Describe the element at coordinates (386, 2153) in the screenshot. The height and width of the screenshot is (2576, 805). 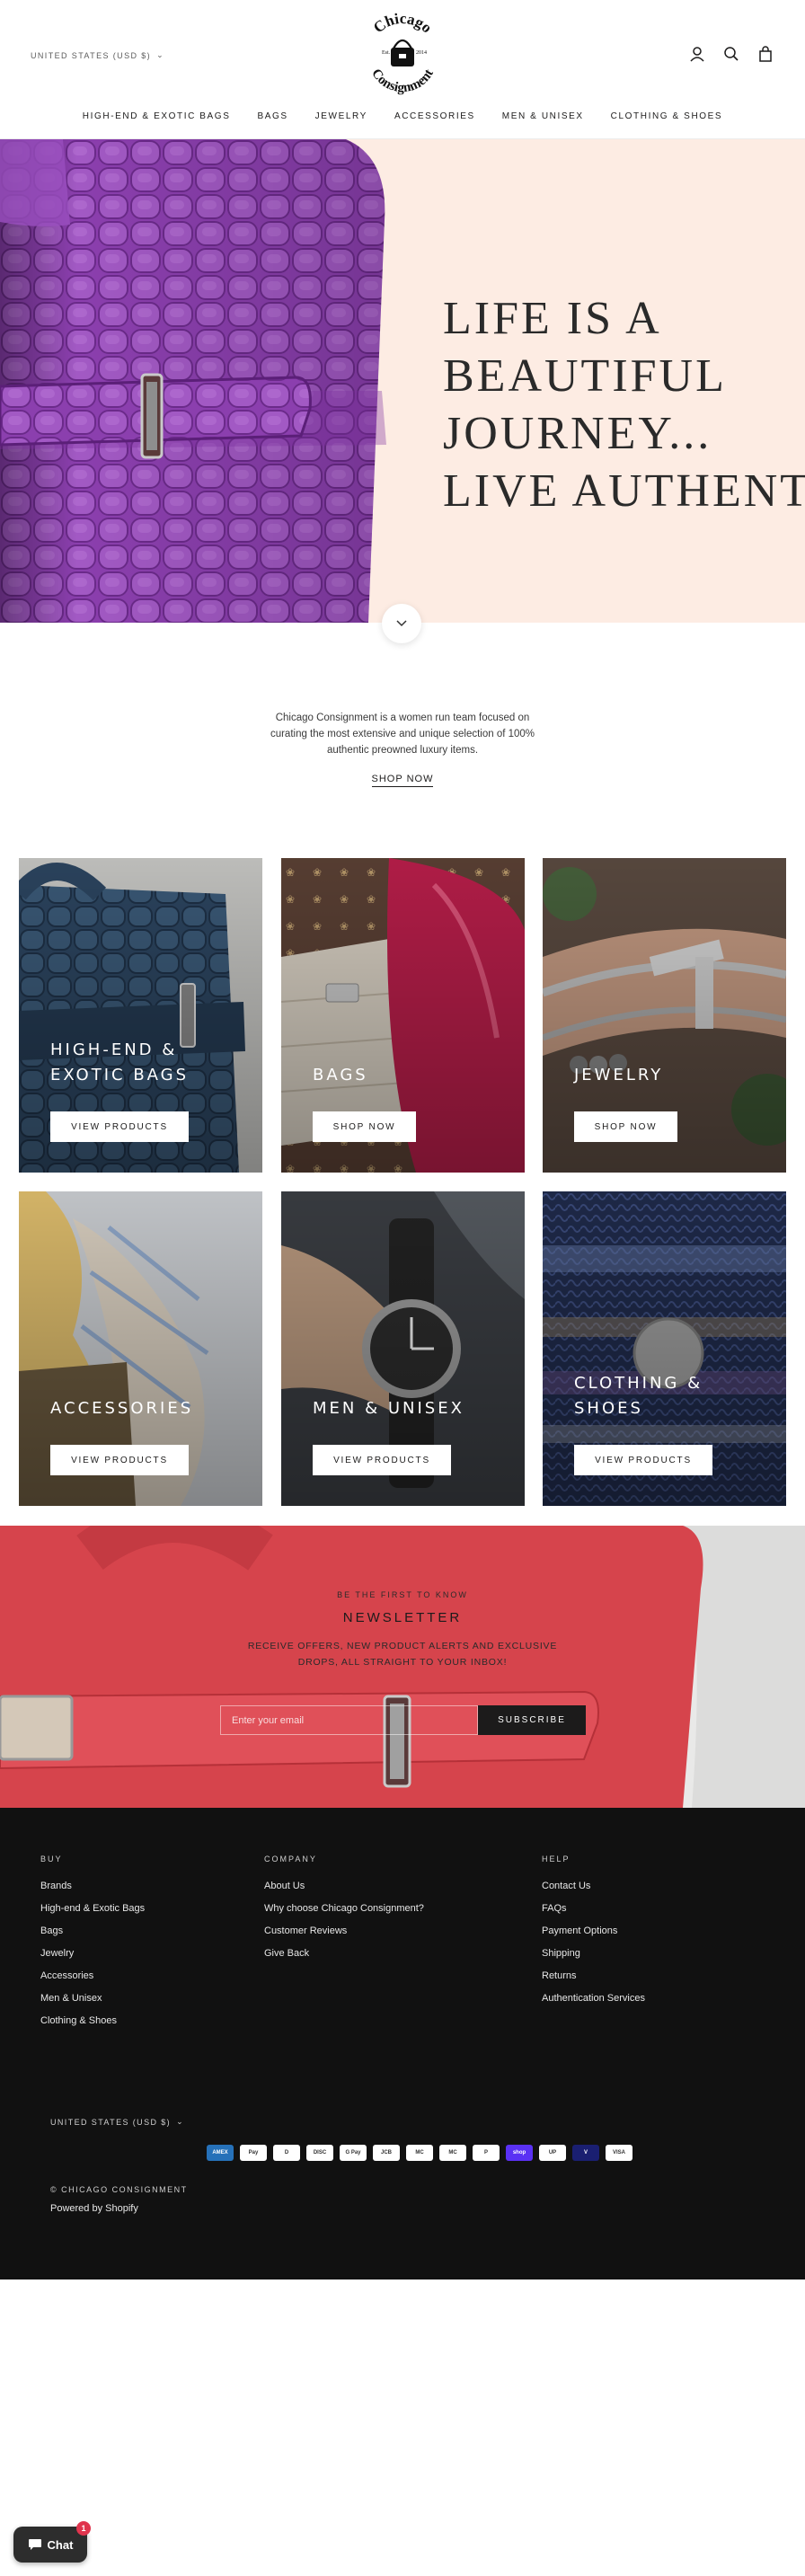
I see `payment-method-icon: JCB` at that location.